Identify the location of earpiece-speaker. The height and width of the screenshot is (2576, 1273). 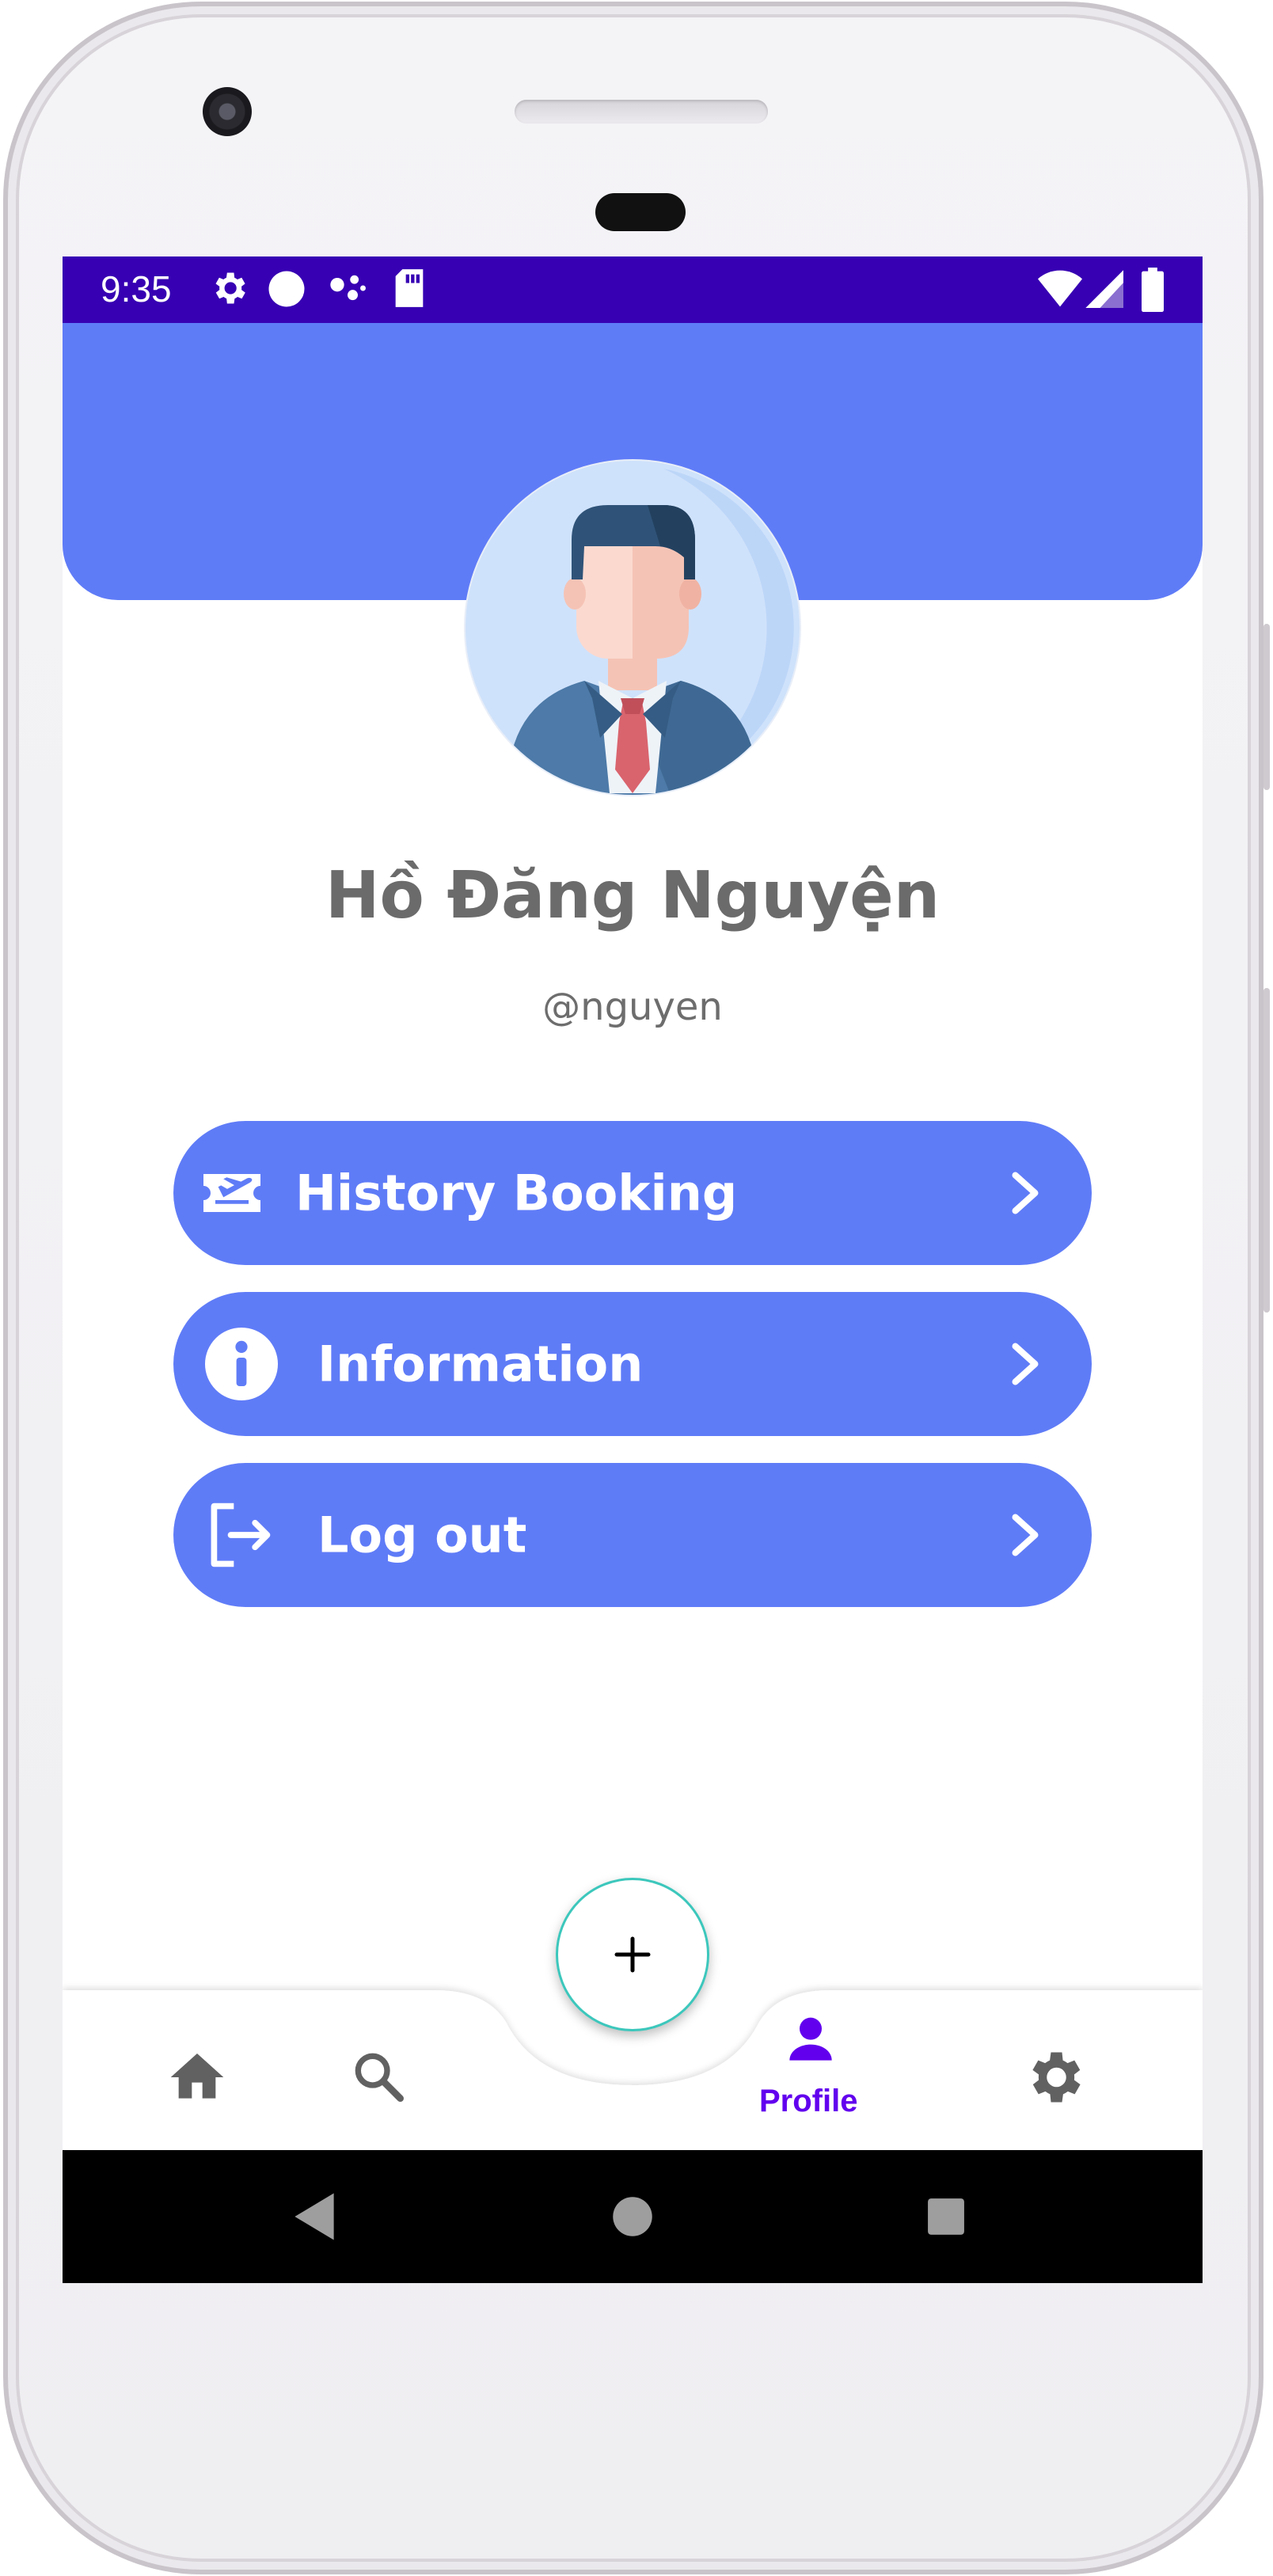
(641, 112).